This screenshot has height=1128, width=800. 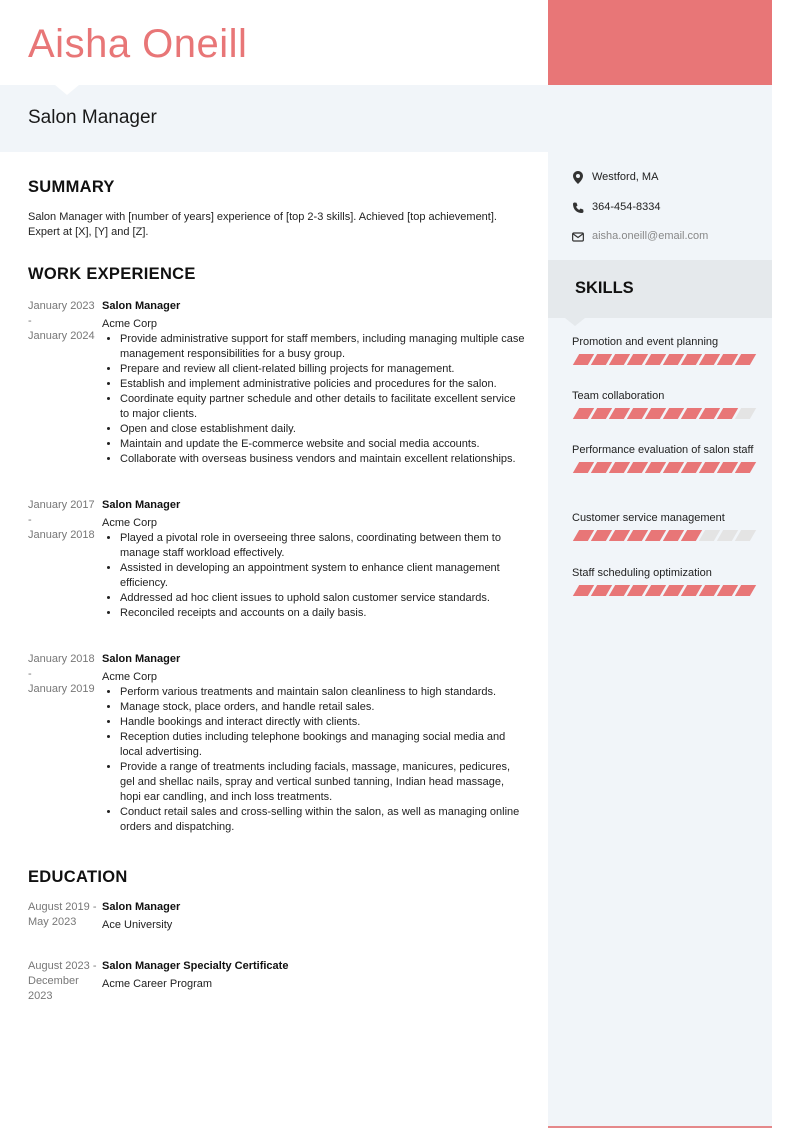 I want to click on skill-item: Performance evaluation of salon staff, so click(x=664, y=458).